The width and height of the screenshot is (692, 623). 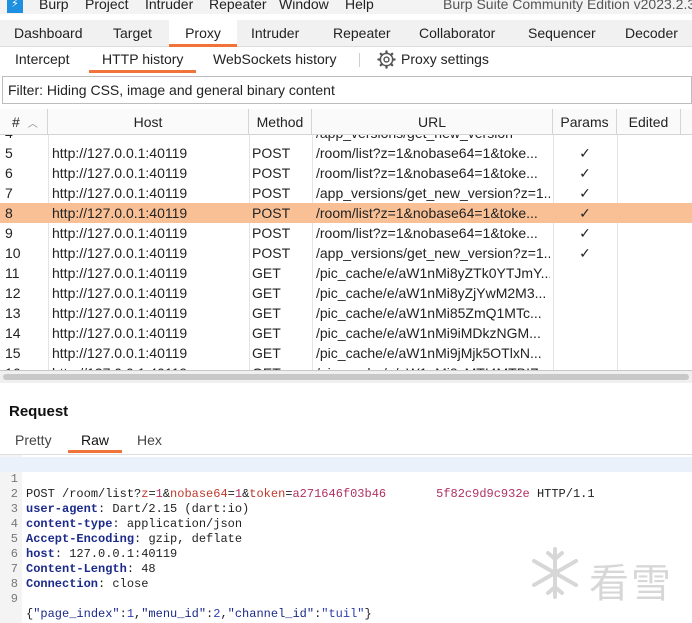 What do you see at coordinates (651, 33) in the screenshot?
I see `tab-decoder: Decoder` at bounding box center [651, 33].